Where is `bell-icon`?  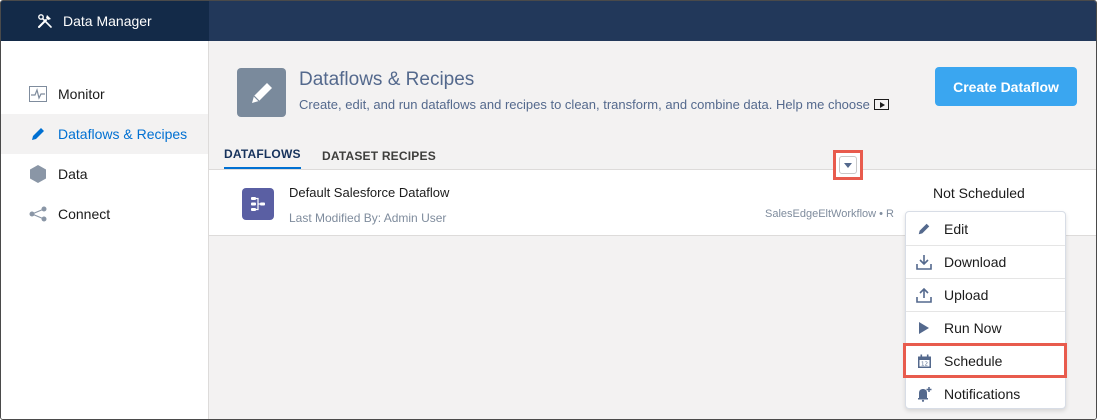 bell-icon is located at coordinates (924, 394).